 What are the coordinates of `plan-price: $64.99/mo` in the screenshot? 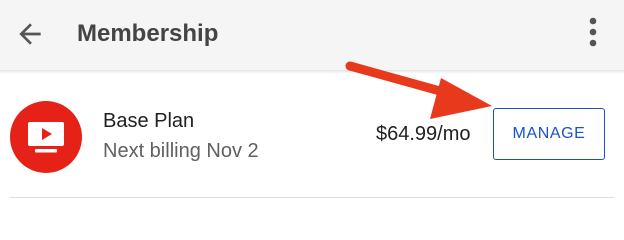 It's located at (423, 134).